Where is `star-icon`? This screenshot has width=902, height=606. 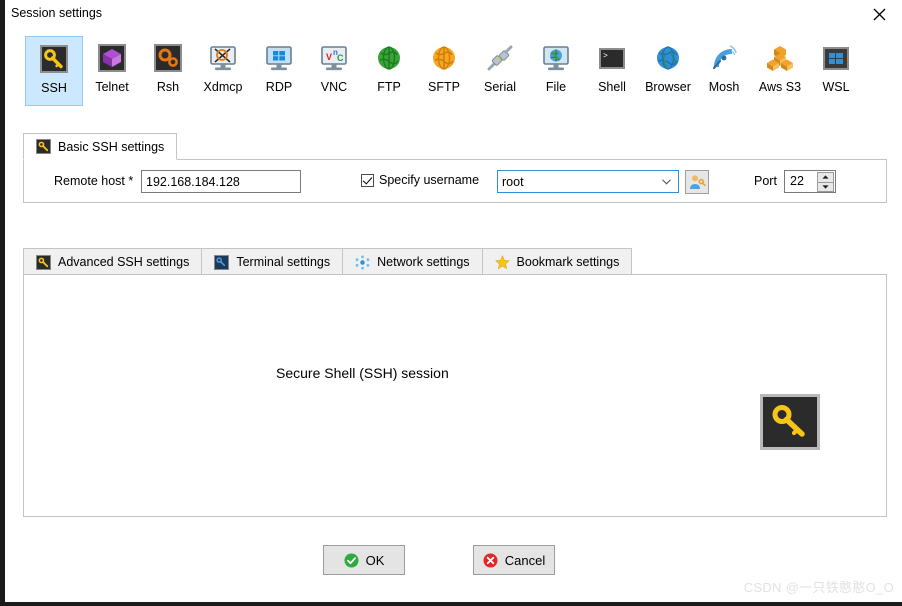 star-icon is located at coordinates (502, 261).